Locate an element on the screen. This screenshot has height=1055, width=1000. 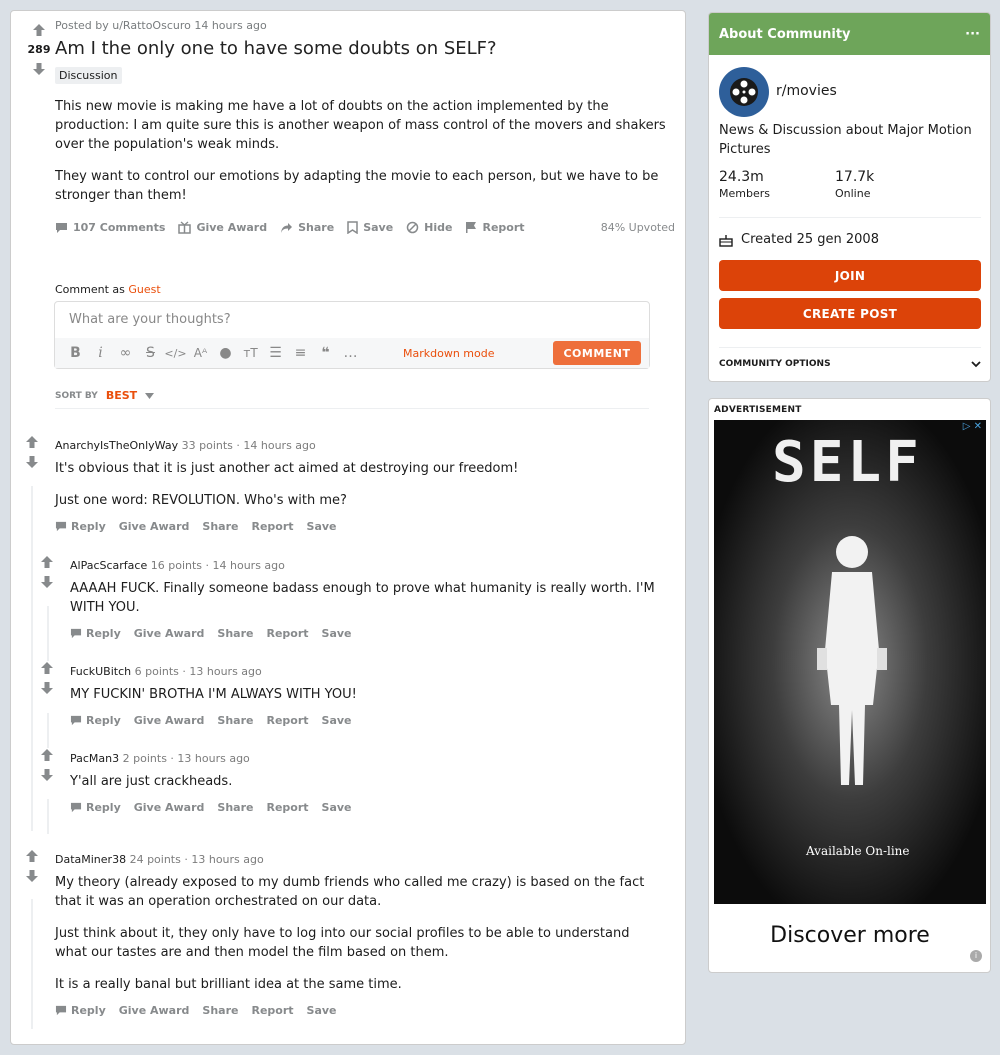
comment-submit-button: COMMENT is located at coordinates (597, 353).